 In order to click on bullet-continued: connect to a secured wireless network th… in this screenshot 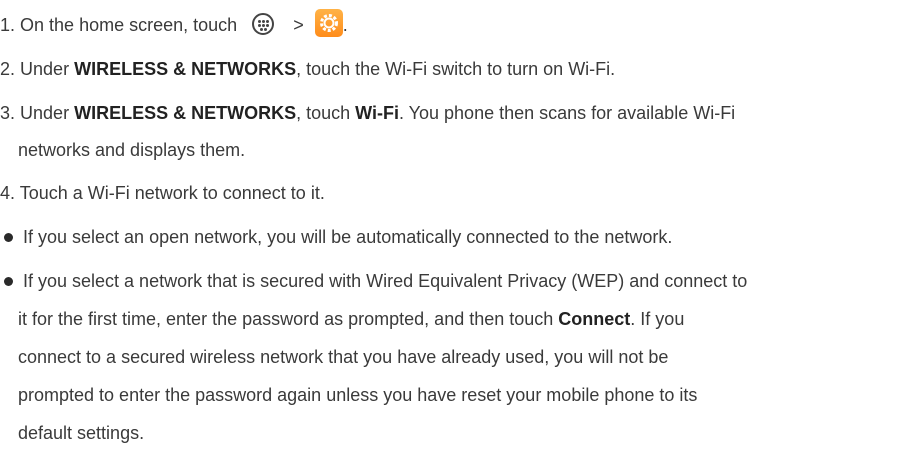, I will do `click(343, 357)`.